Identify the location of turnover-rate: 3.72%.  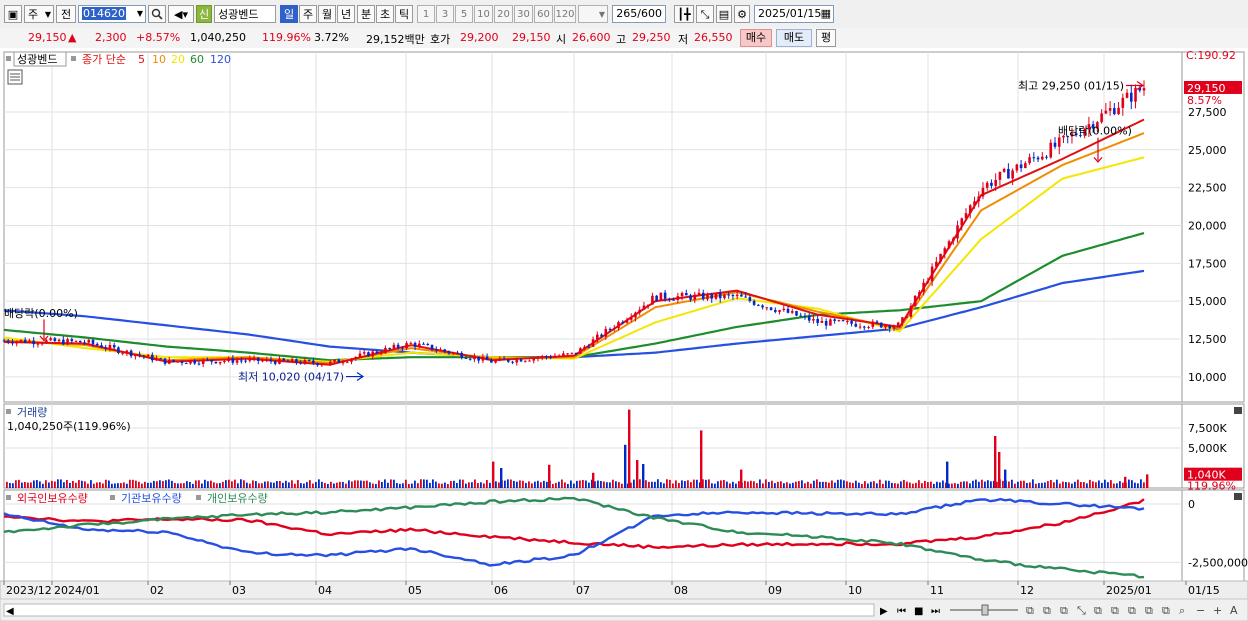
(331, 37).